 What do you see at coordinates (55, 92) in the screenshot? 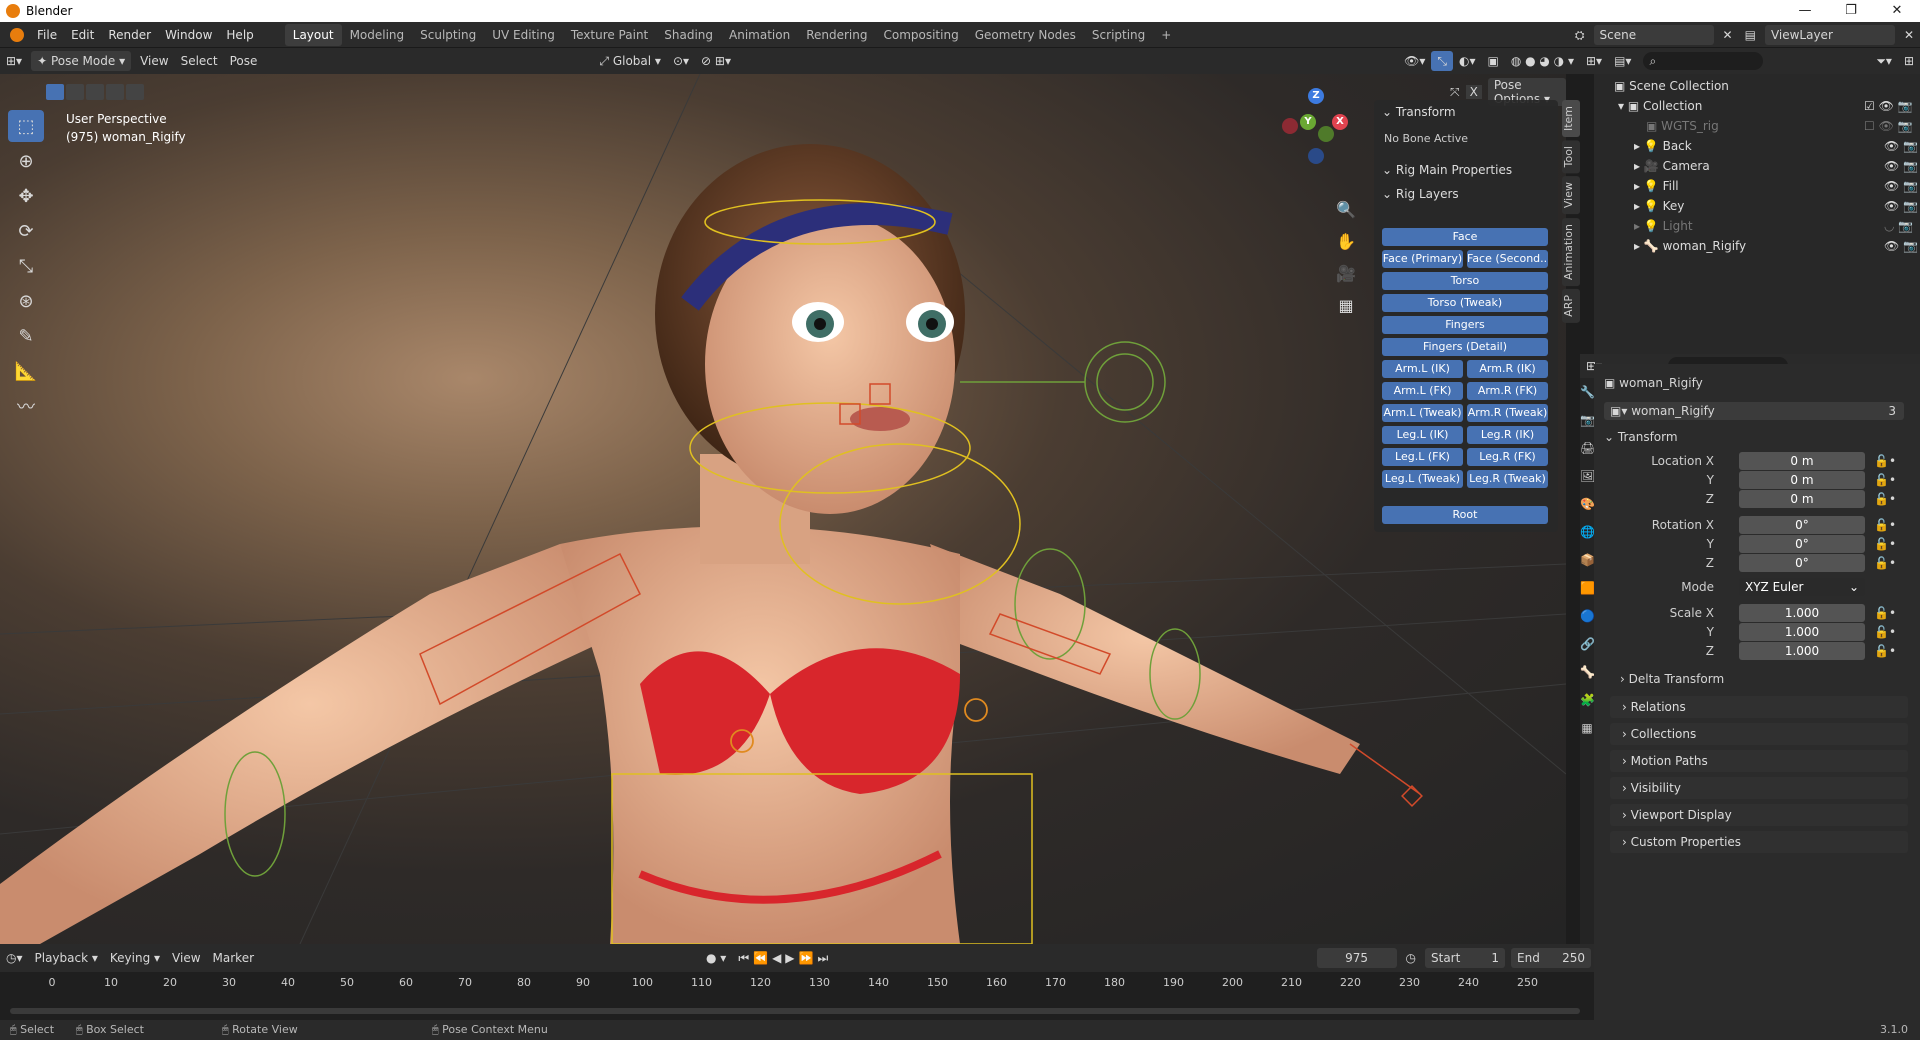
I see `select-new-icon` at bounding box center [55, 92].